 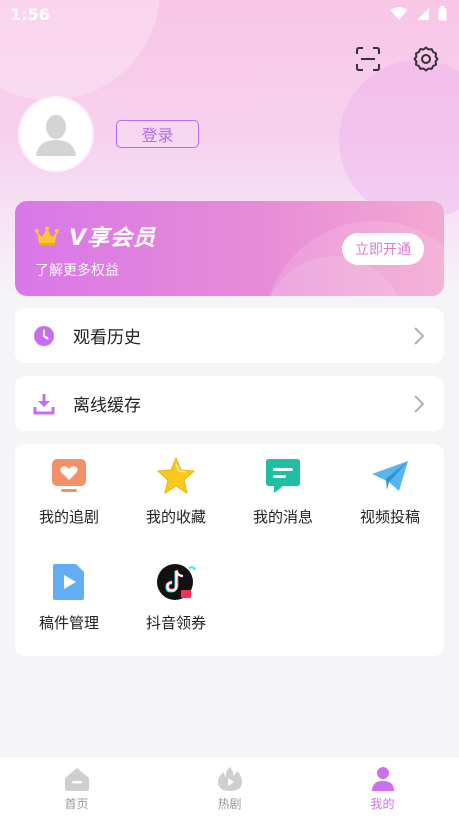 I want to click on paper-plane-icon, so click(x=390, y=476).